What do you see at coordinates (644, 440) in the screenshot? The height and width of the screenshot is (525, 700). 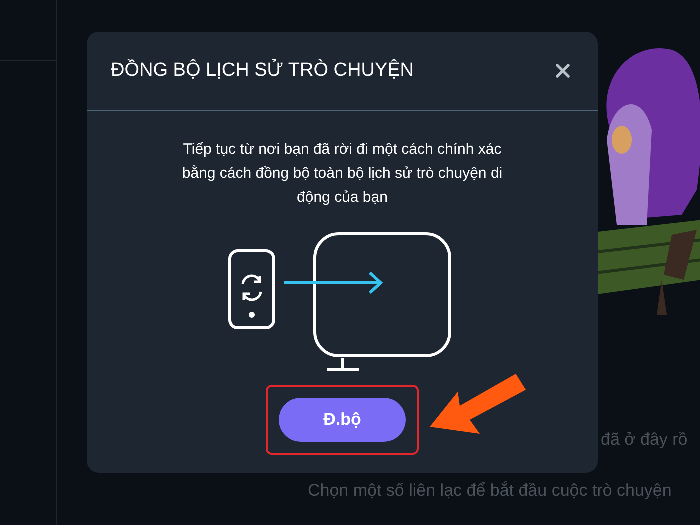 I see `greeting-text: đã ở đây rồ` at bounding box center [644, 440].